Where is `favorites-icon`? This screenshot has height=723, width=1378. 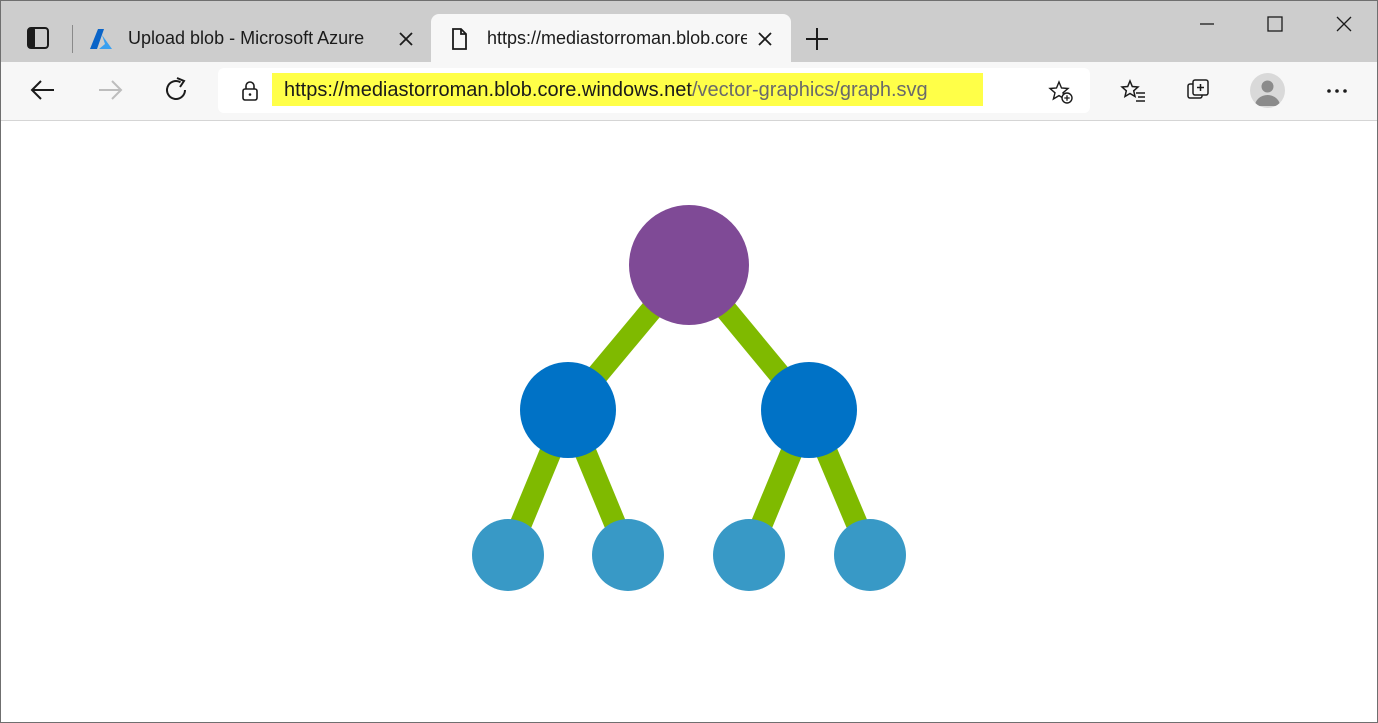
favorites-icon is located at coordinates (1133, 91).